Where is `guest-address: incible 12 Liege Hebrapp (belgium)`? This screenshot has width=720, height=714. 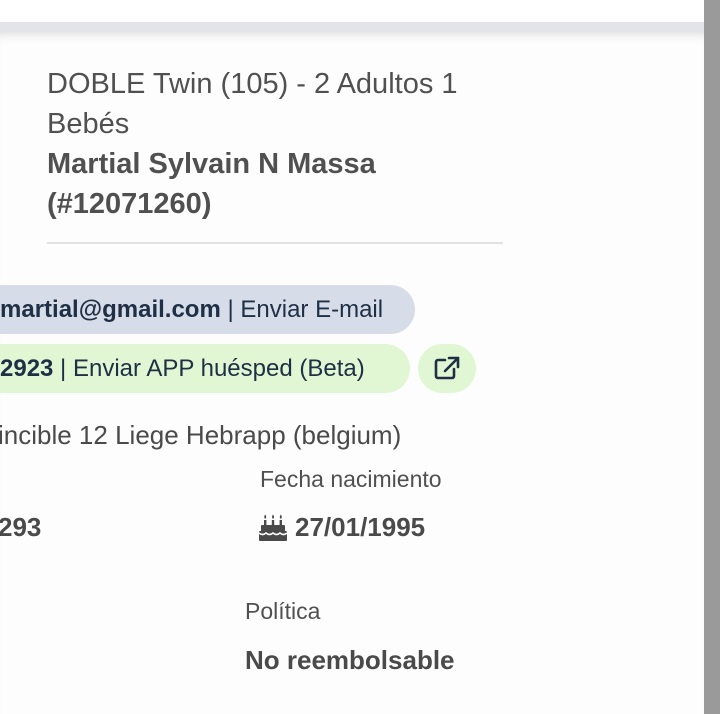 guest-address: incible 12 Liege Hebrapp (belgium) is located at coordinates (201, 435).